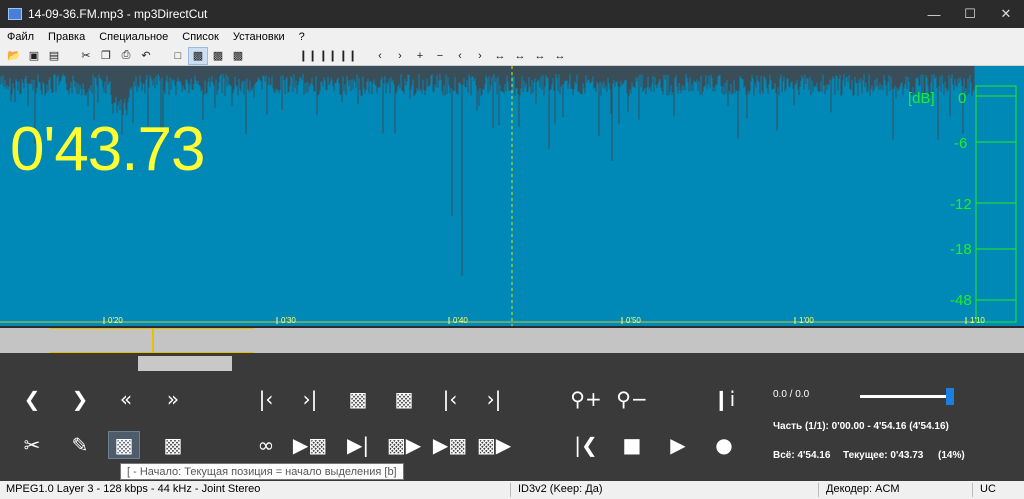 Image resolution: width=1024 pixels, height=499 pixels. Describe the element at coordinates (308, 56) in the screenshot. I see `cue-icon: ❙❙` at that location.